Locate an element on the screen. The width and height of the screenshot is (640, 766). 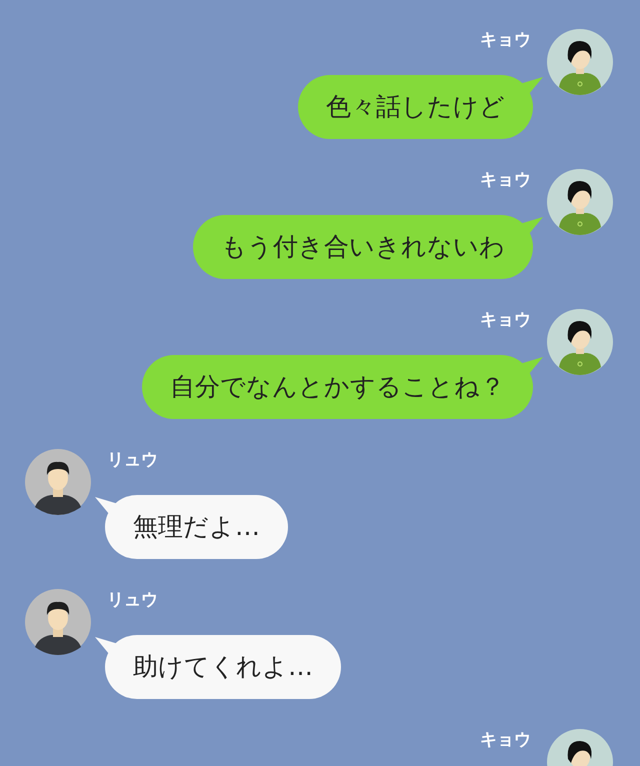
message-bubble: 自分でなんとかすることね？ is located at coordinates (342, 387).